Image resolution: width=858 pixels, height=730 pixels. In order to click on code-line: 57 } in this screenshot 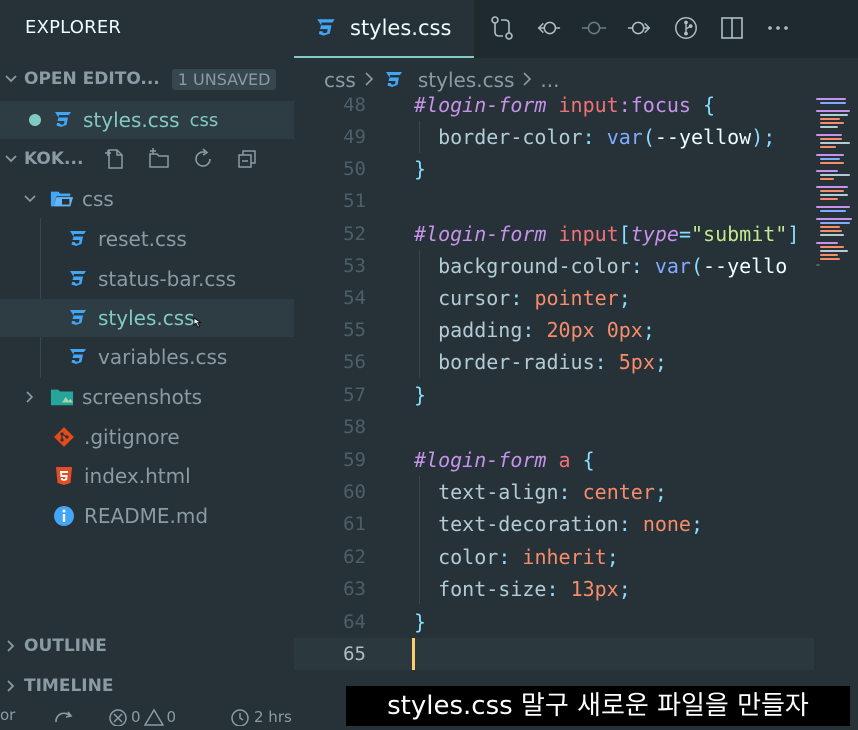, I will do `click(554, 395)`.